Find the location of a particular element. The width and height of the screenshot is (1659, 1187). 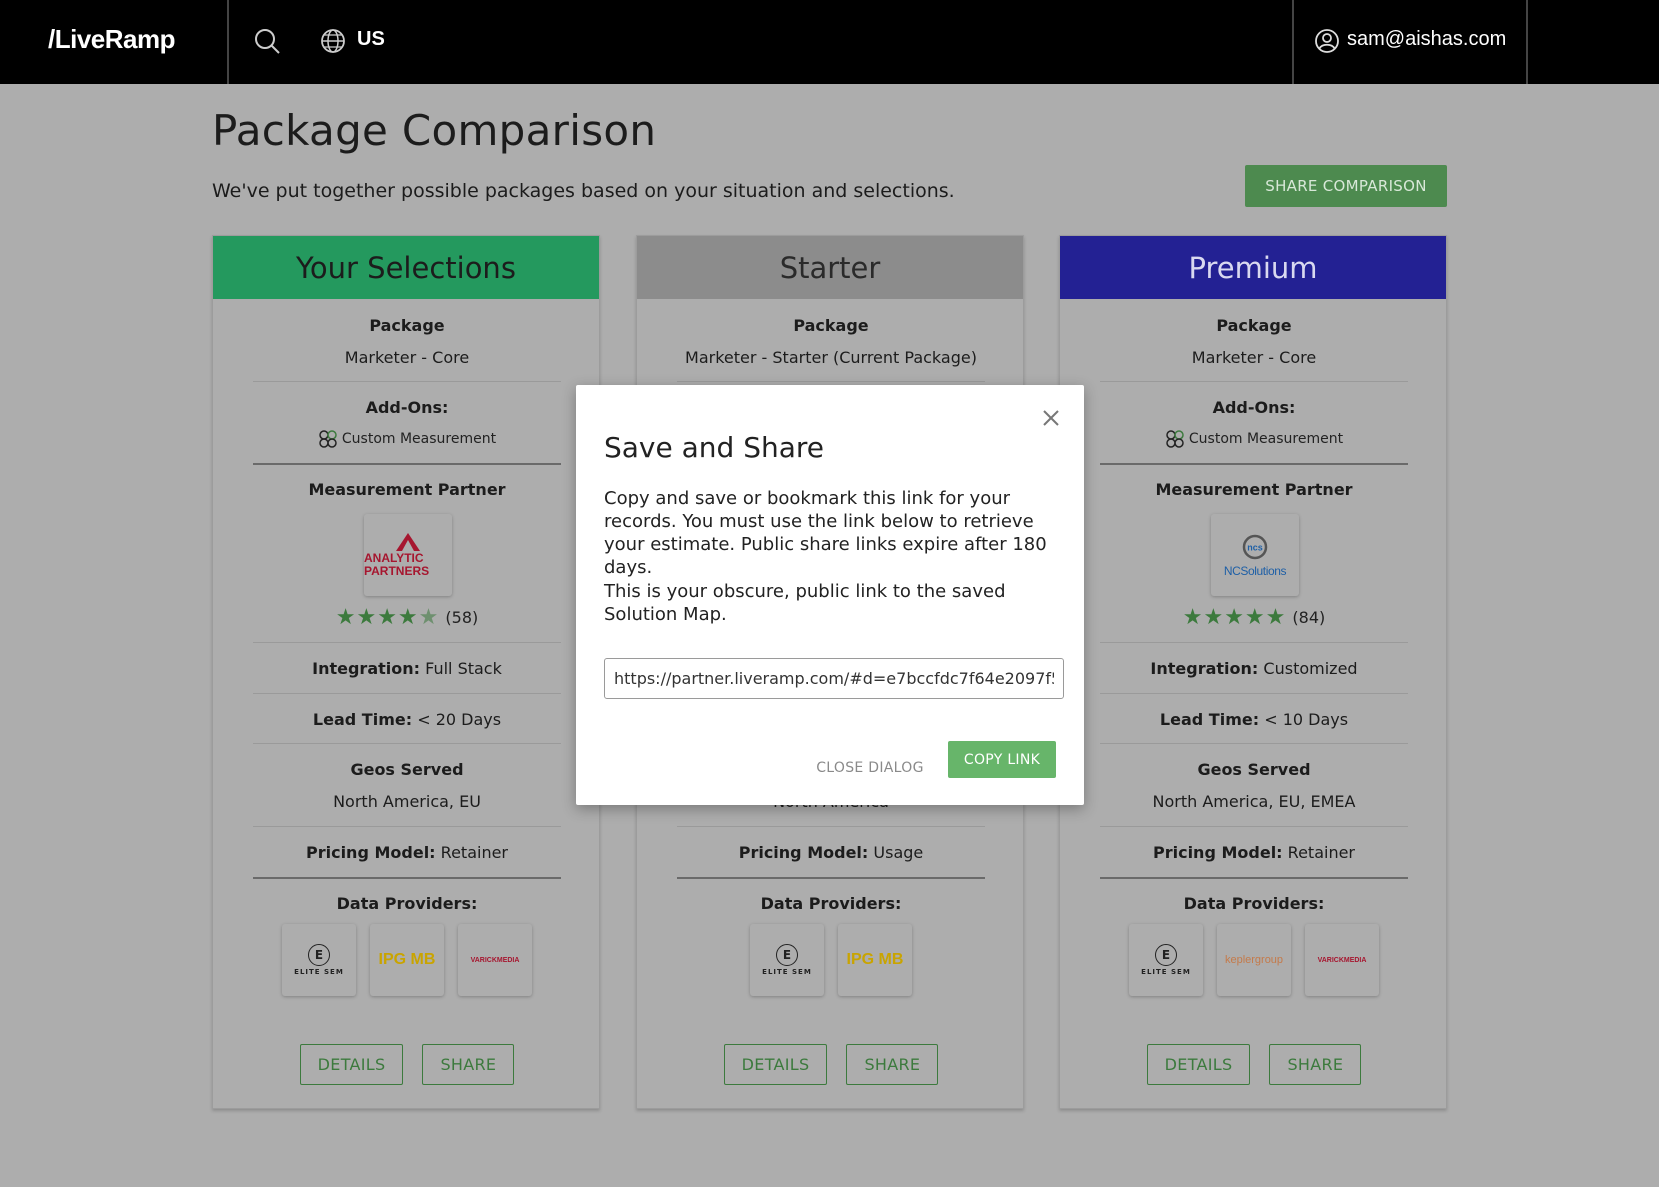

liveramp-logo: /LiveRamp is located at coordinates (112, 39).